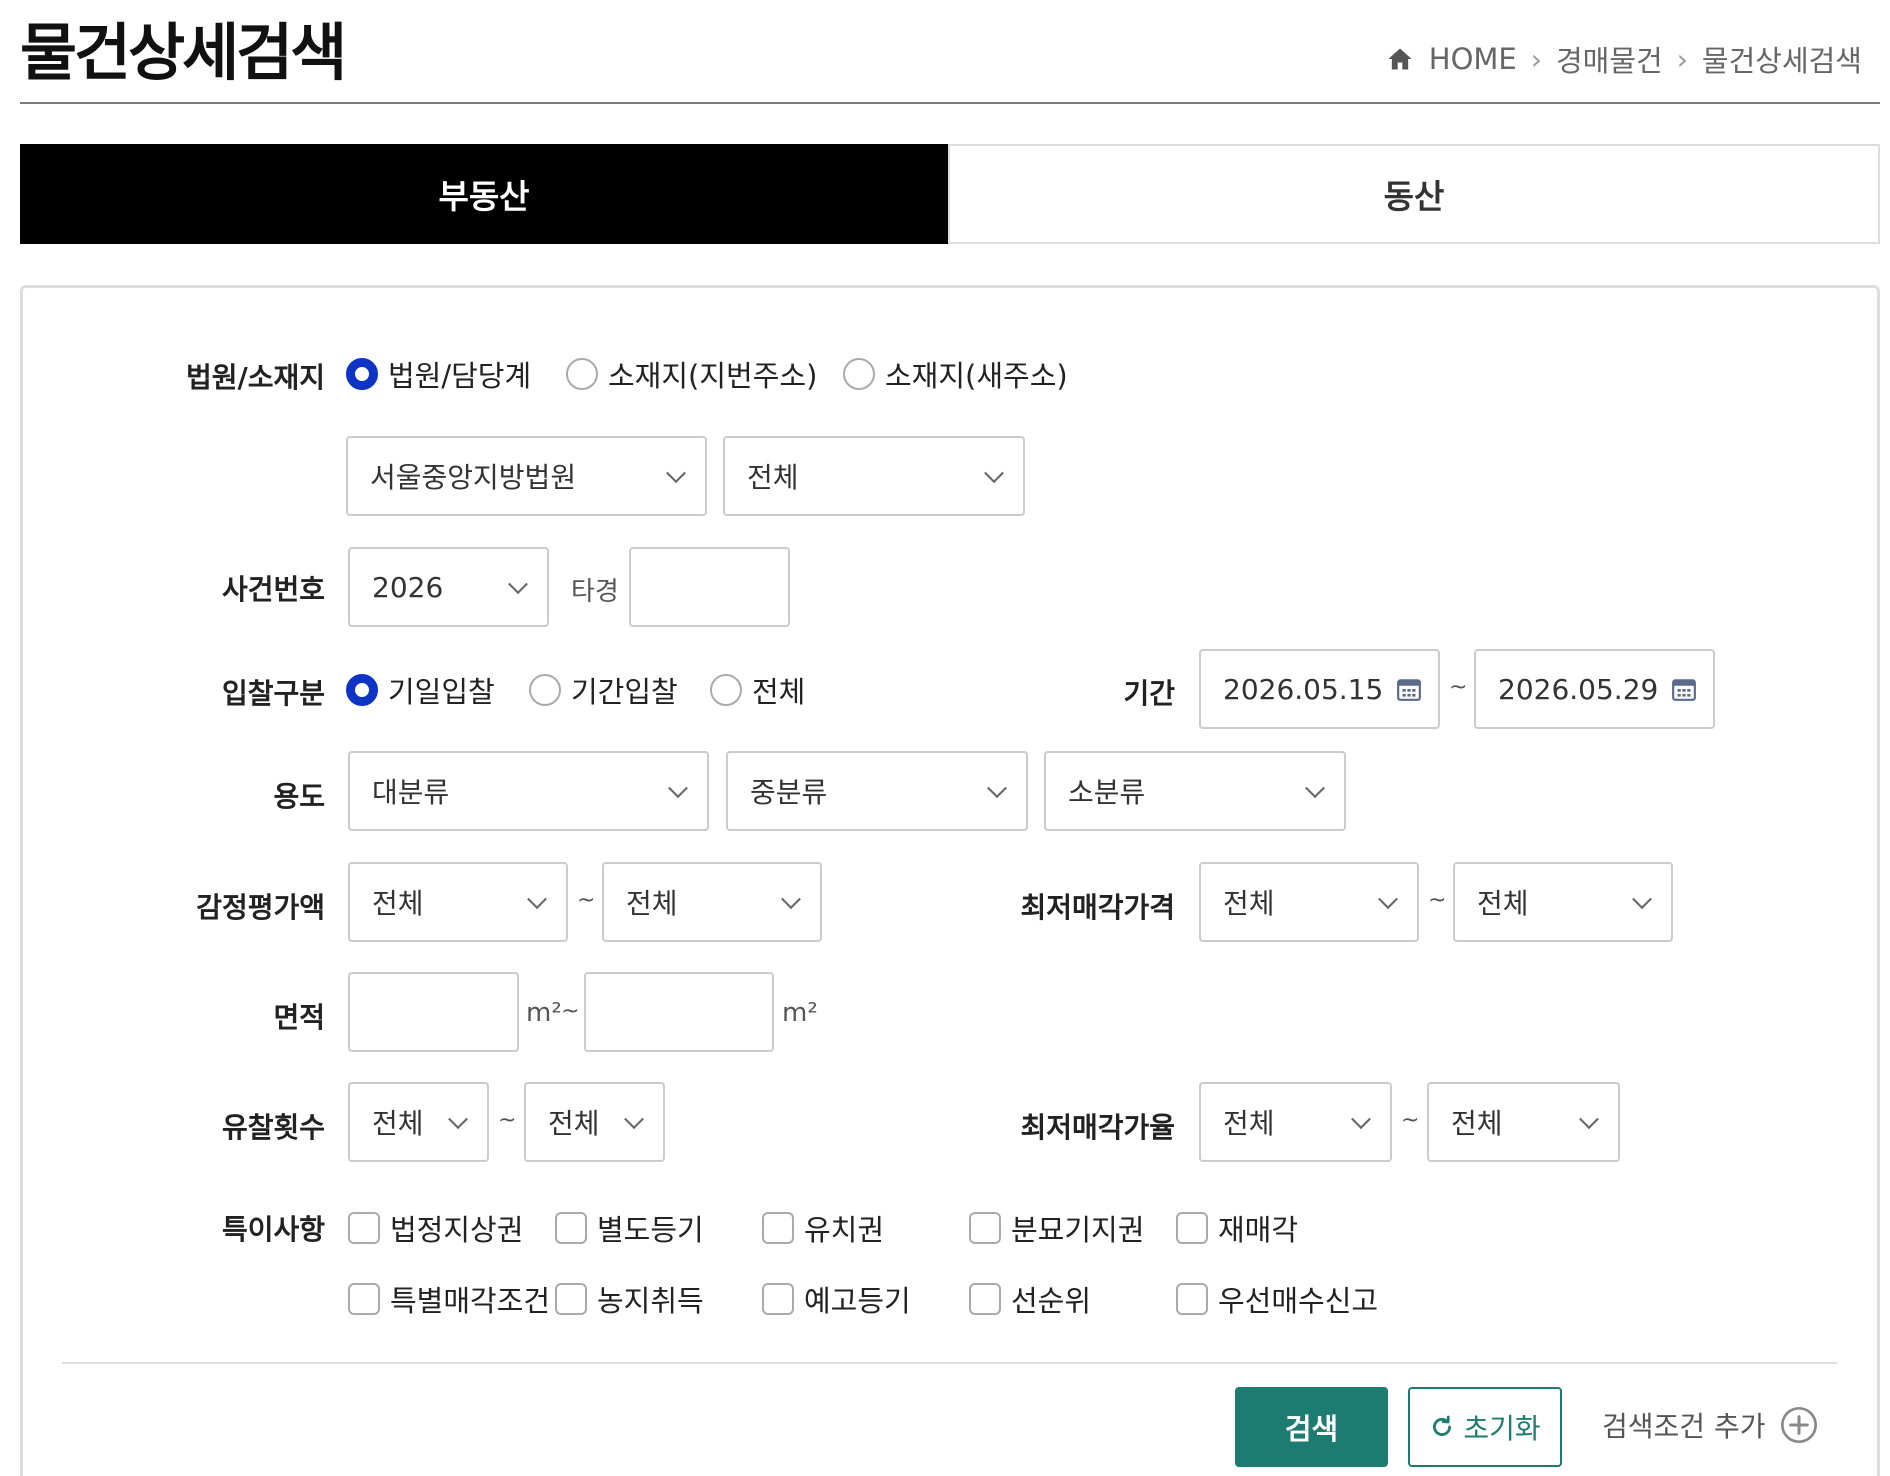 Image resolution: width=1890 pixels, height=1476 pixels. What do you see at coordinates (1258, 1230) in the screenshot?
I see `checkbox-label: 재매각` at bounding box center [1258, 1230].